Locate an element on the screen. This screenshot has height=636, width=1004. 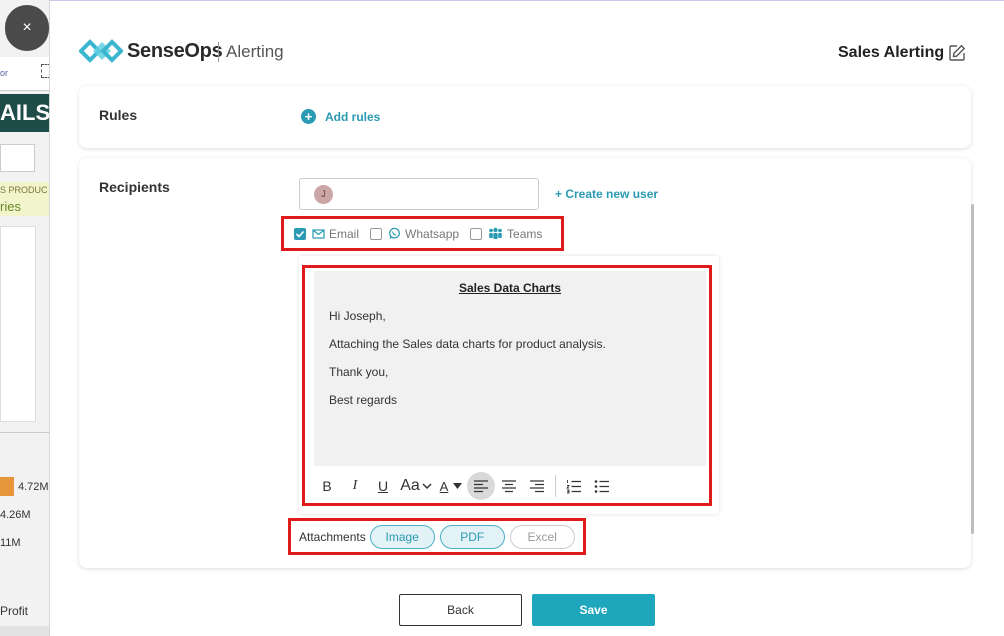
teams-checkbox is located at coordinates (476, 233).